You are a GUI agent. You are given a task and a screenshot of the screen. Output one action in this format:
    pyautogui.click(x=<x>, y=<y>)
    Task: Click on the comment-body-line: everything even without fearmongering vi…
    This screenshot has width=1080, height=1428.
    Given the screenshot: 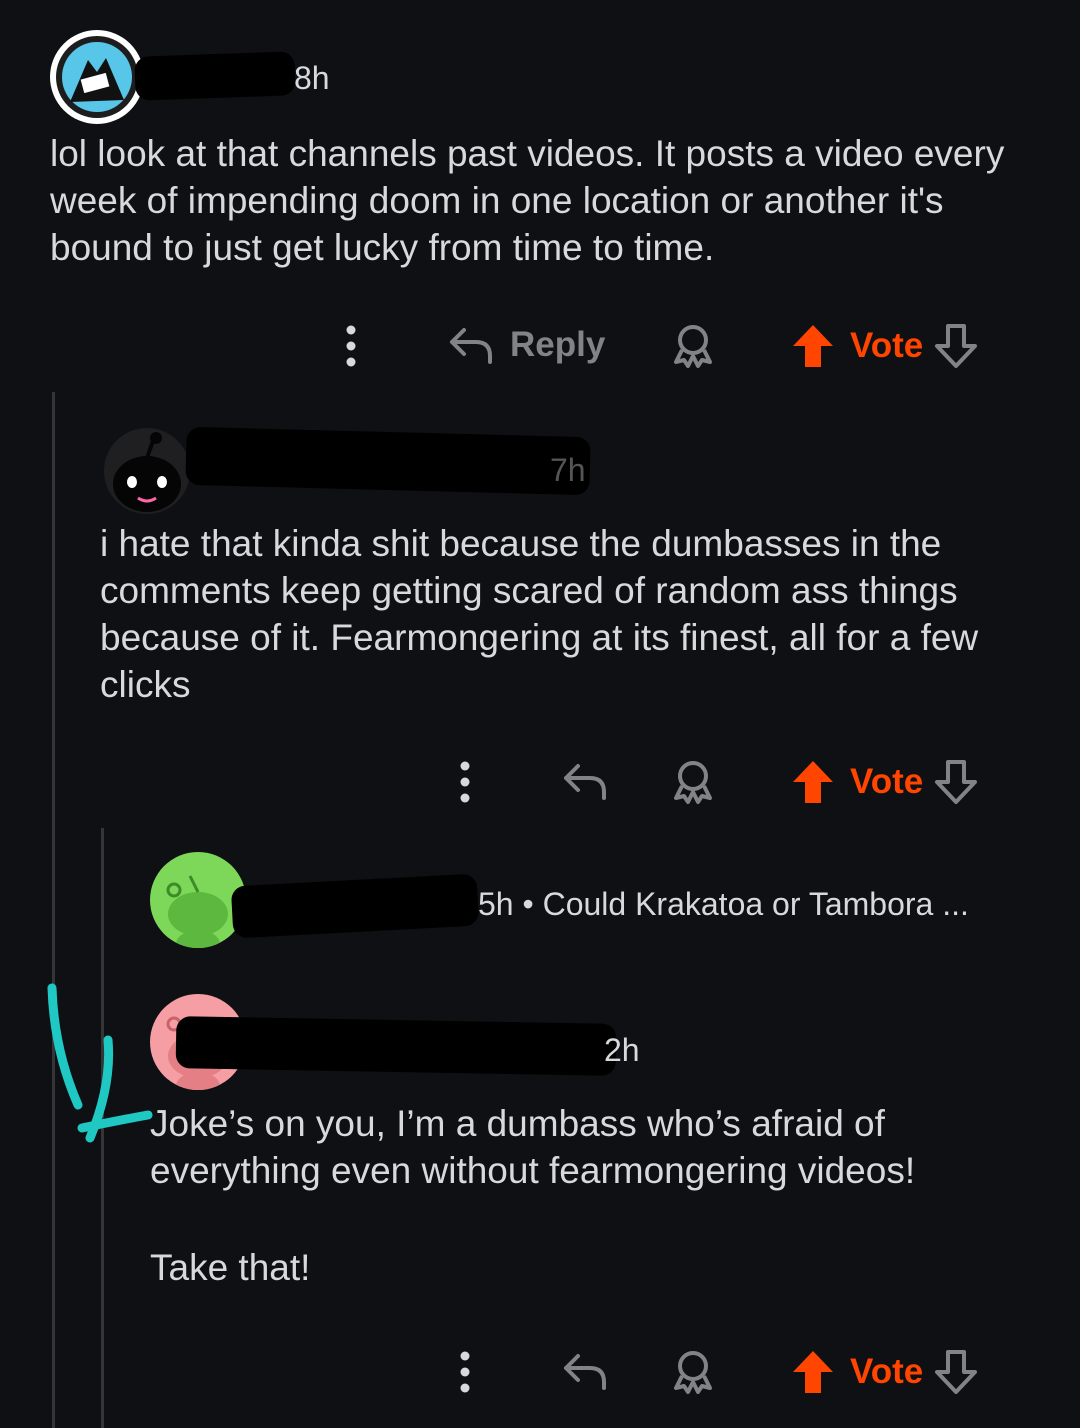 What is the action you would take?
    pyautogui.click(x=533, y=1170)
    